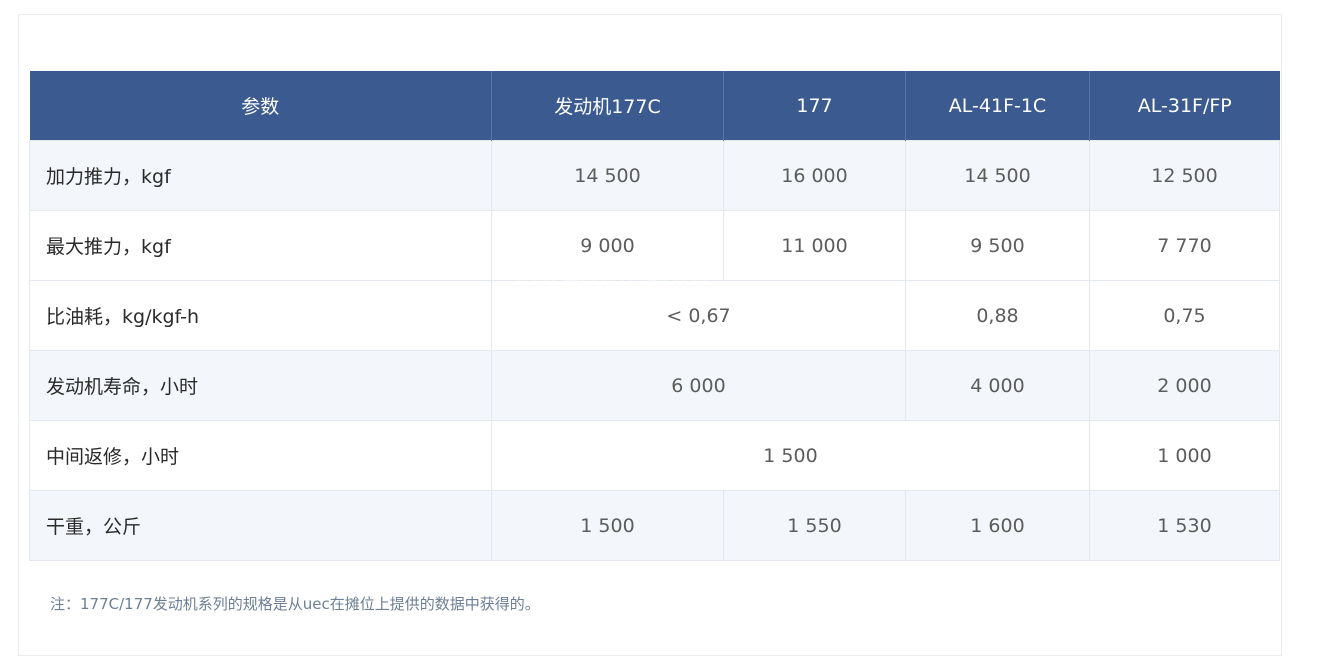 The width and height of the screenshot is (1335, 656). I want to click on table-cell: 7 770, so click(1184, 245).